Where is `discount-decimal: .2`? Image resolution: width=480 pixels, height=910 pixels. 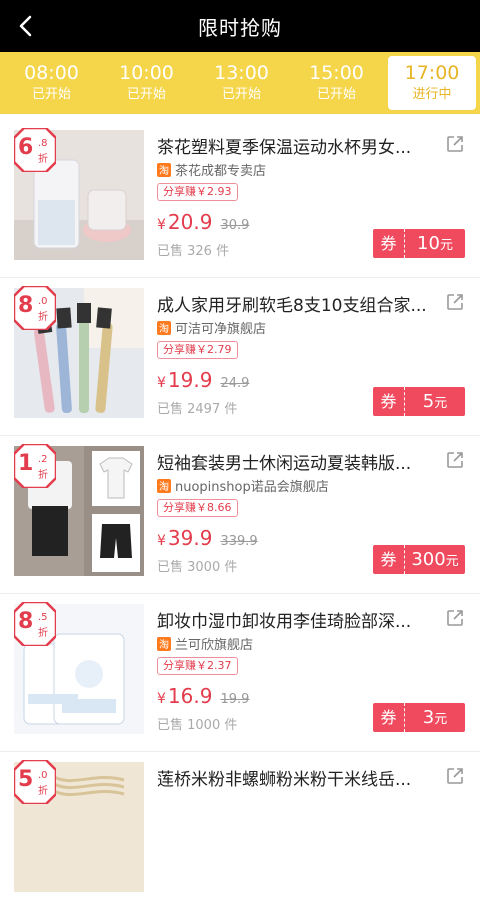 discount-decimal: .2 is located at coordinates (43, 459).